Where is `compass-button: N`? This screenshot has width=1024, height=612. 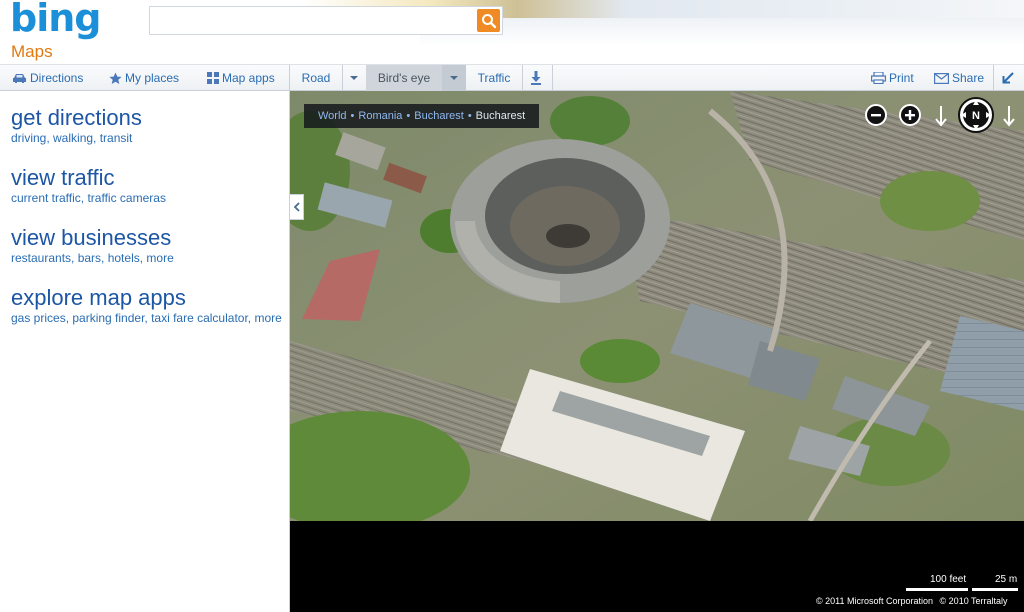 compass-button: N is located at coordinates (976, 117).